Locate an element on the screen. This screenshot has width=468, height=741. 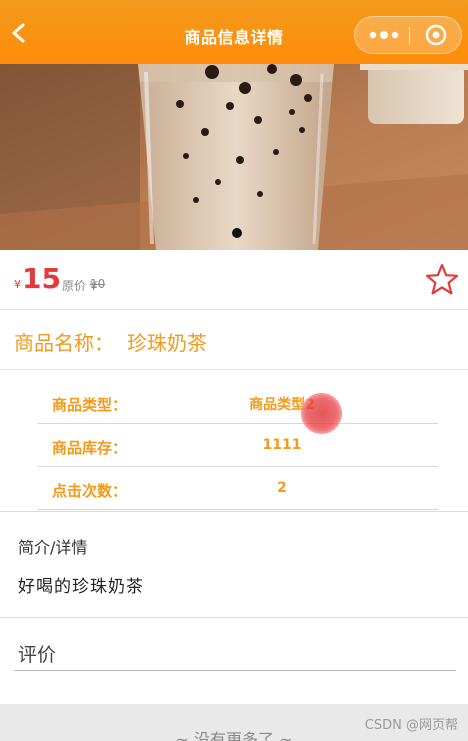
touch-indicator is located at coordinates (321, 413).